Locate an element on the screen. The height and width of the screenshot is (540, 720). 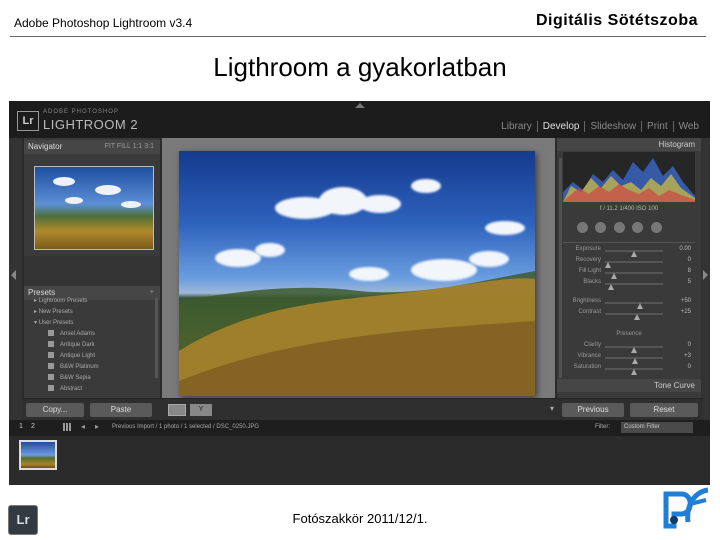
preset-group: ▸ New Presets is located at coordinates (92, 312).